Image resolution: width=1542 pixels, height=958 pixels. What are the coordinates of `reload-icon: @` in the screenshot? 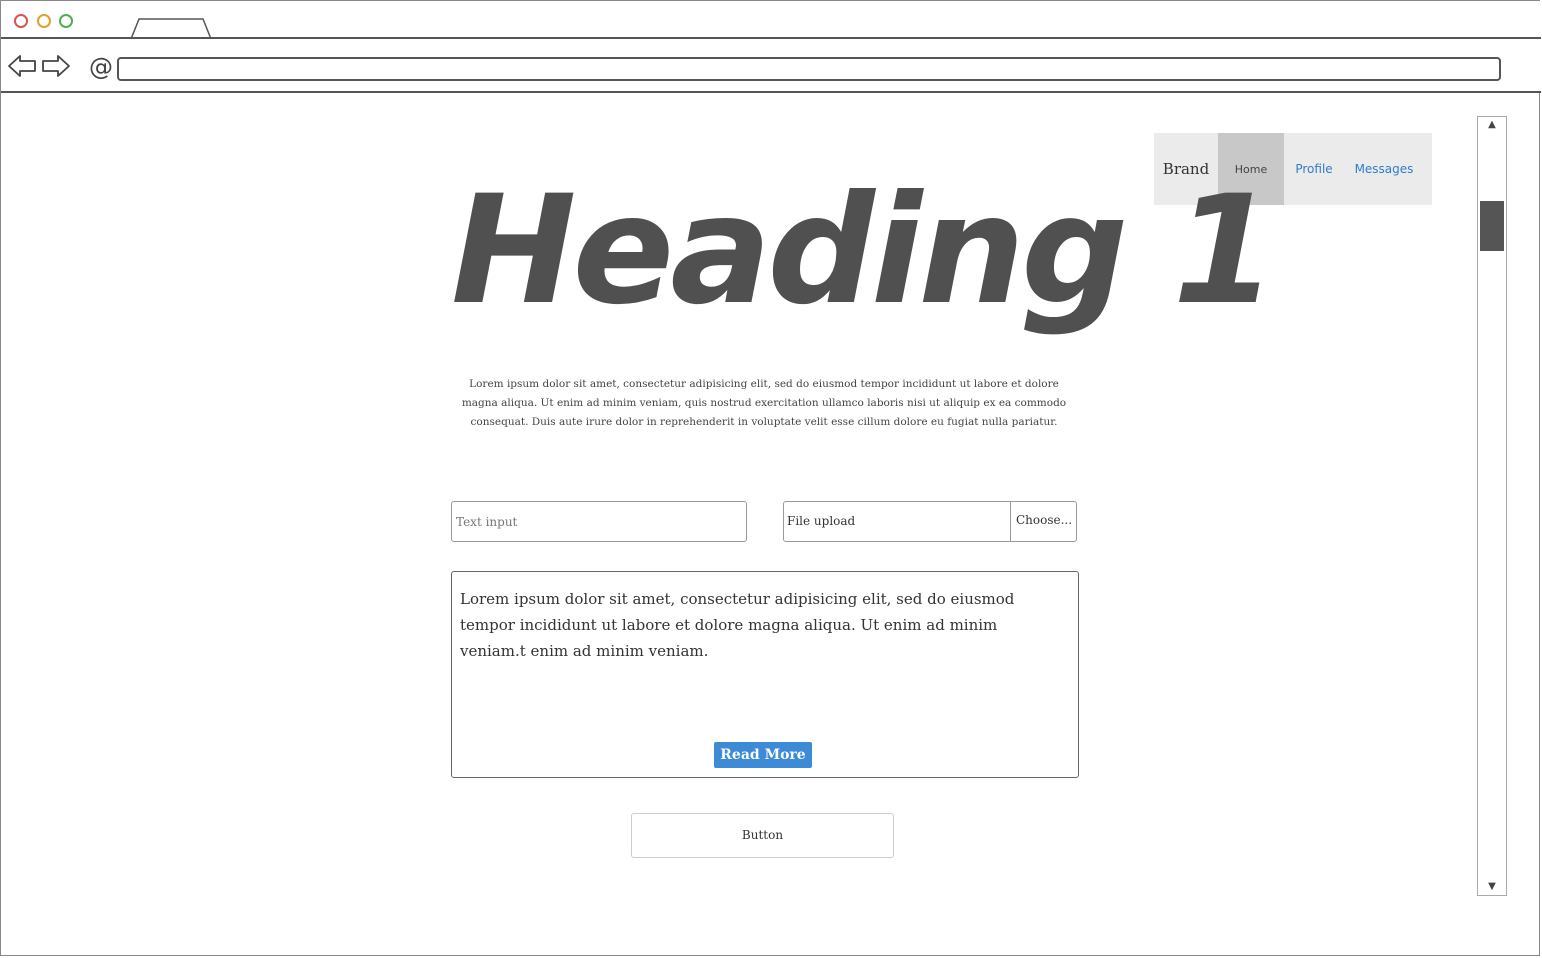 It's located at (101, 67).